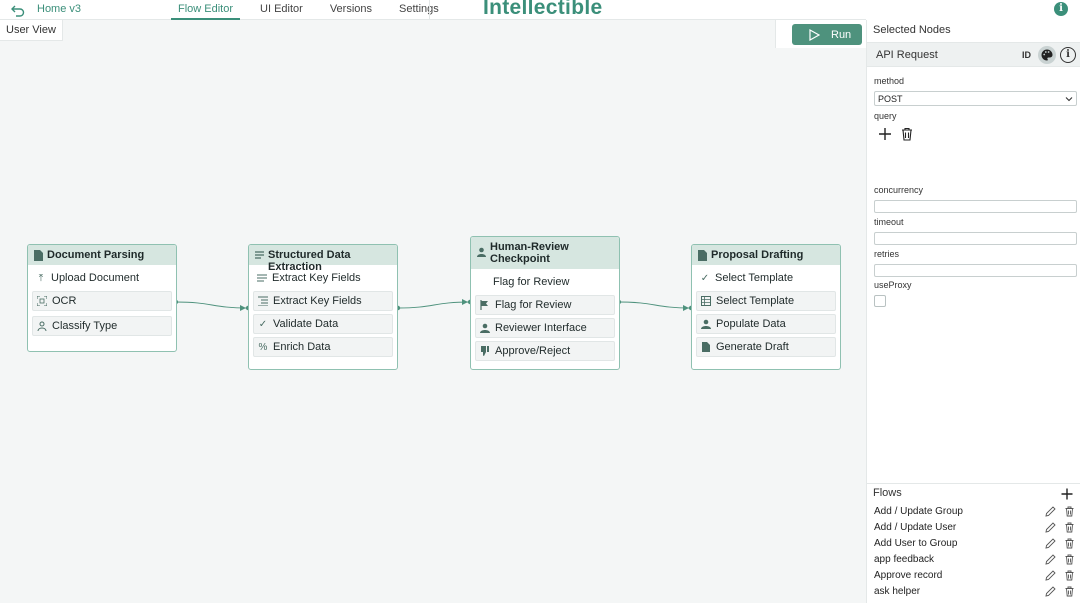  Describe the element at coordinates (976, 560) in the screenshot. I see `flow-list-item: app feedback` at that location.